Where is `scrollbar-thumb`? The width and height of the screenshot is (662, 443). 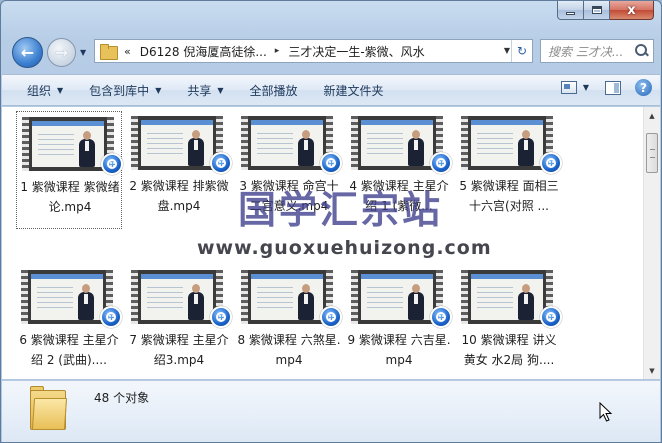
scrollbar-thumb is located at coordinates (652, 153).